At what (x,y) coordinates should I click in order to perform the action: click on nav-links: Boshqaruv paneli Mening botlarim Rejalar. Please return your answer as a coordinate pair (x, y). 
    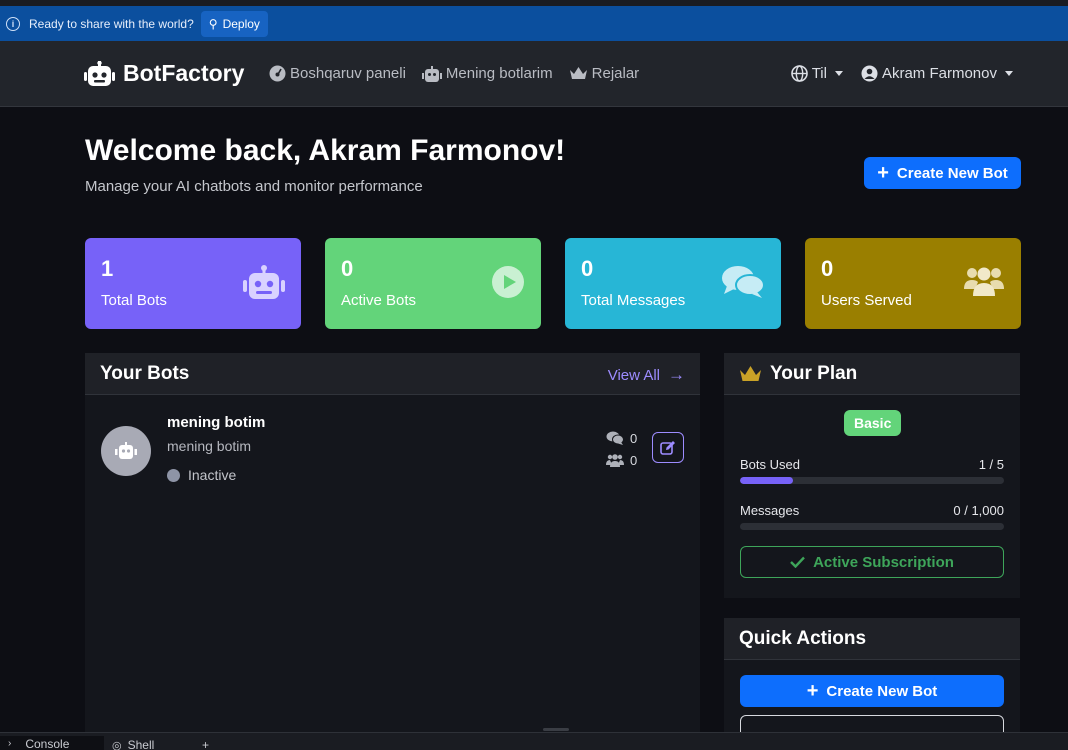
    Looking at the image, I should click on (462, 73).